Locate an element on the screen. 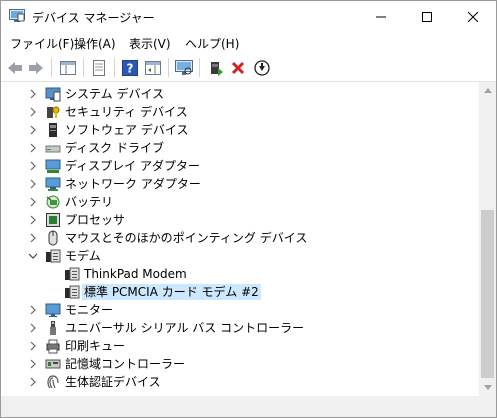 This screenshot has width=497, height=418. tree-item: 印刷キュー is located at coordinates (240, 346).